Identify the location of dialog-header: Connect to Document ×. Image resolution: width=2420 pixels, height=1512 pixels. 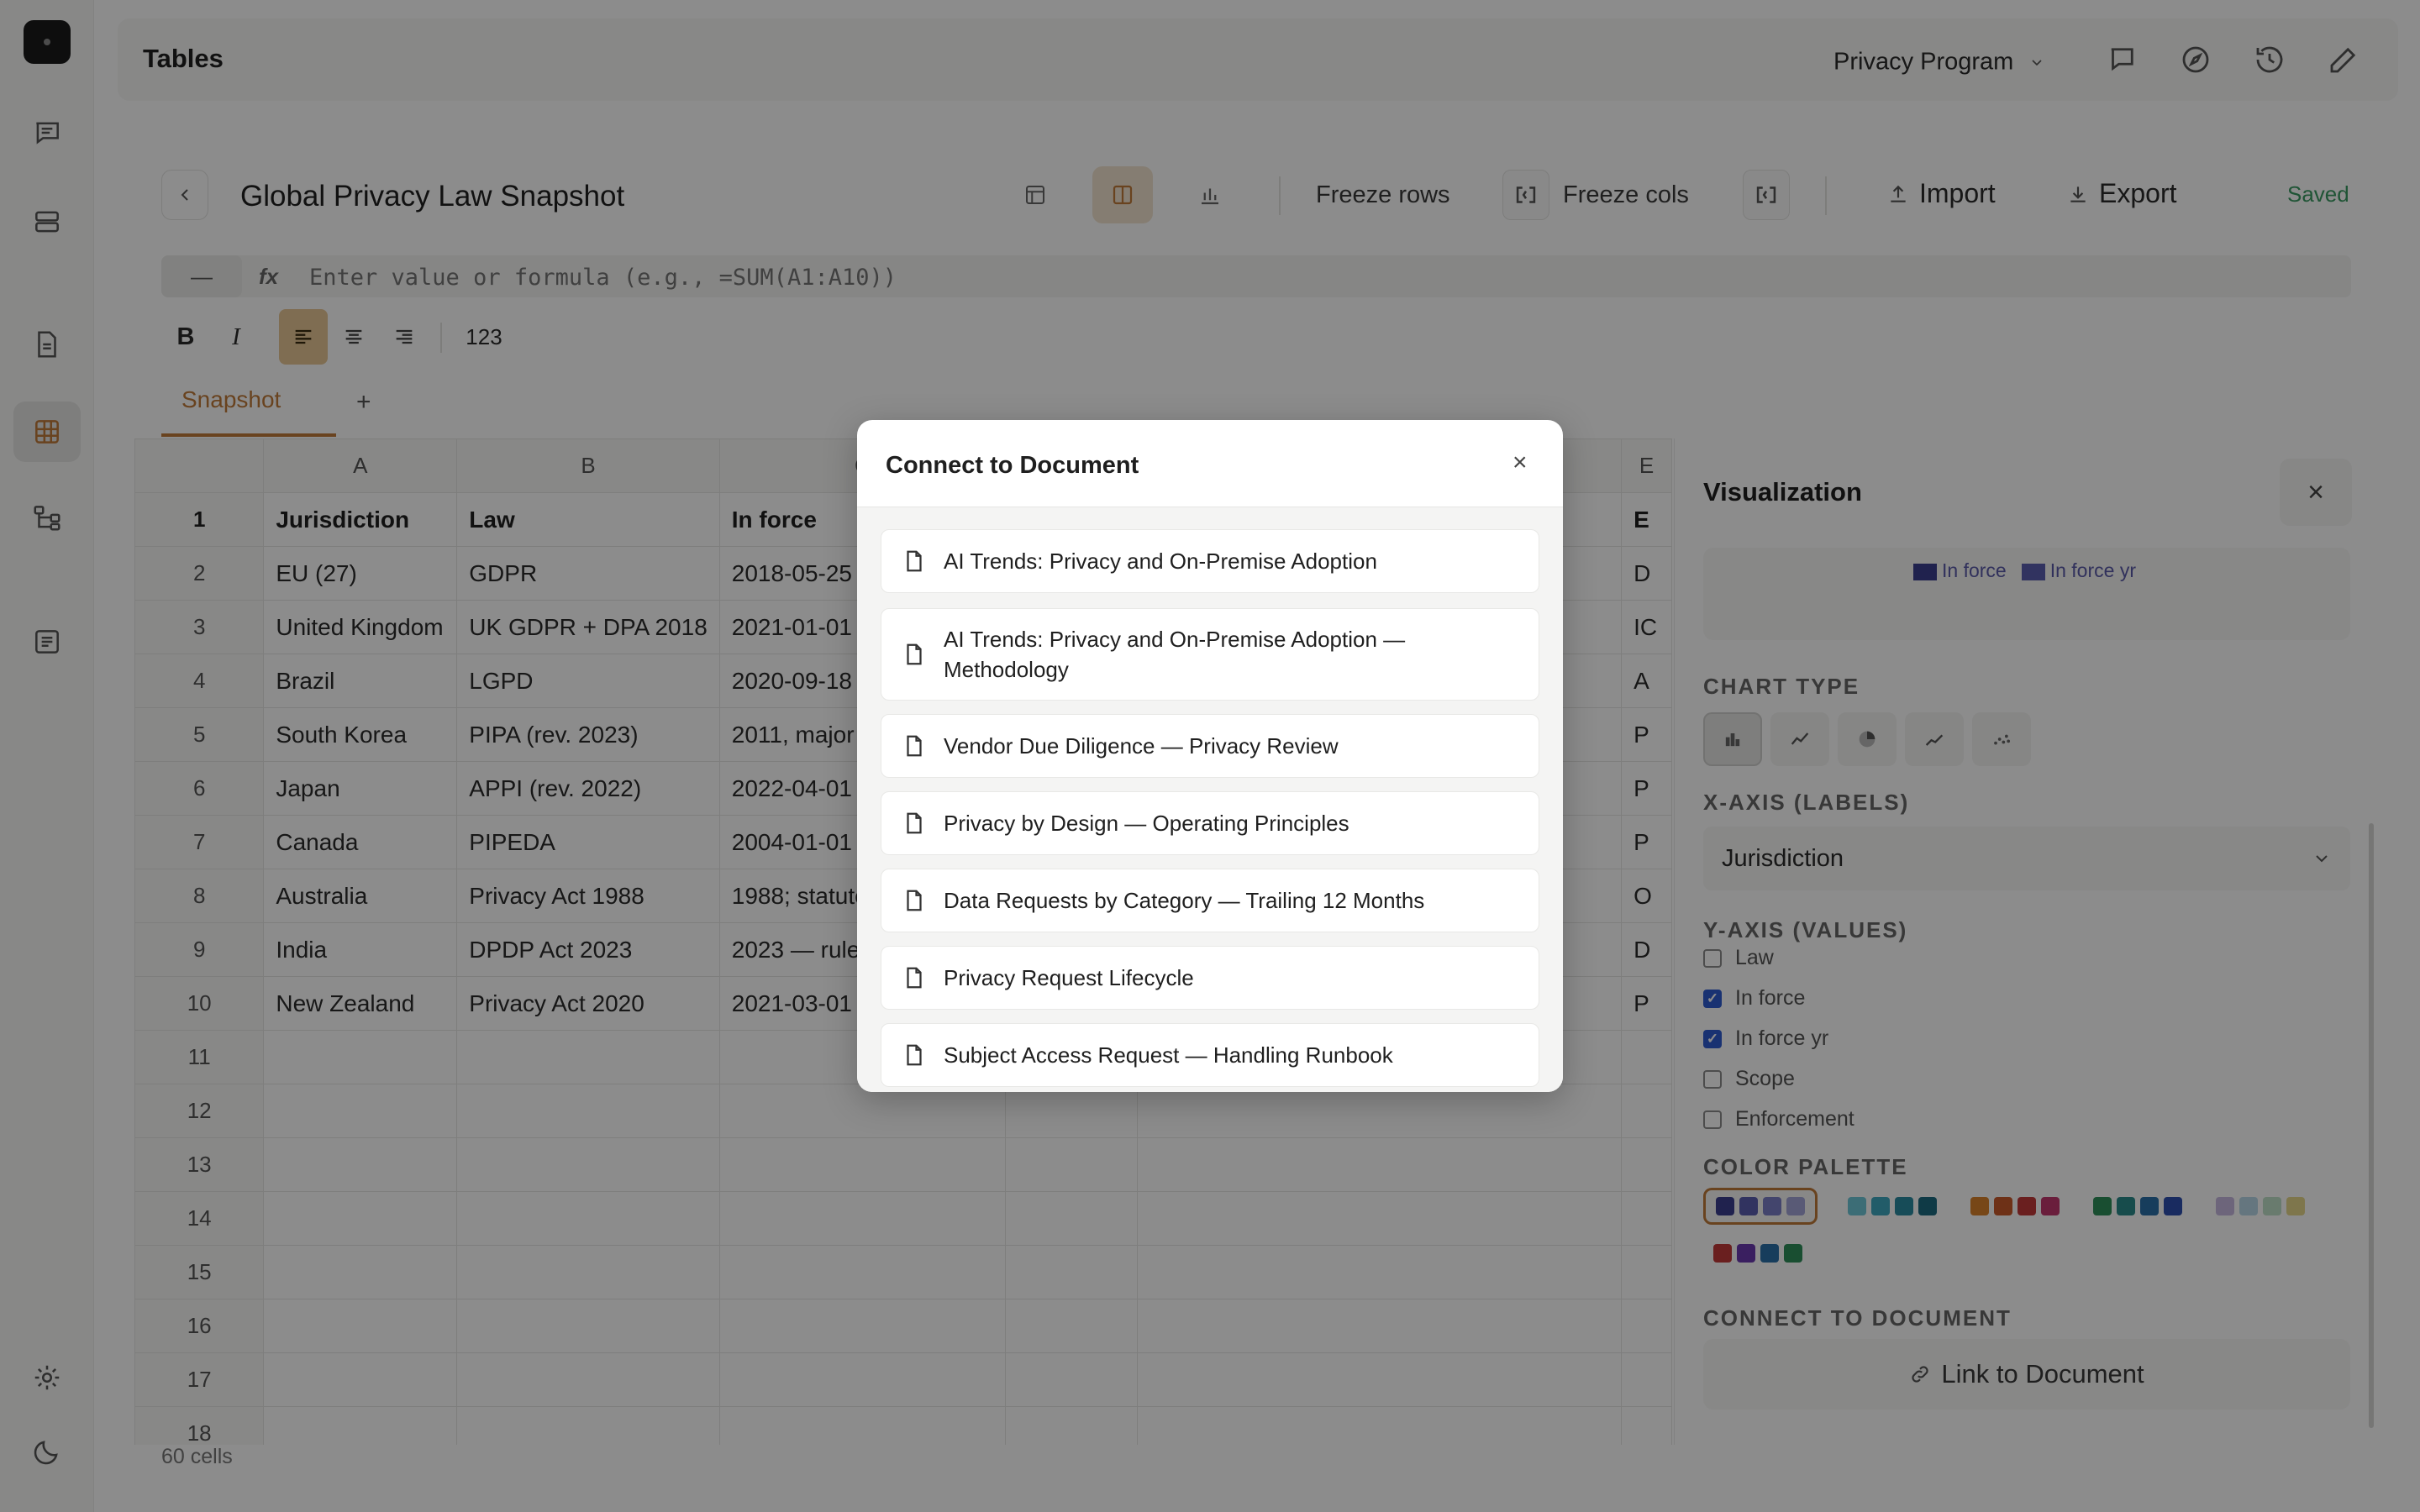
(1210, 463).